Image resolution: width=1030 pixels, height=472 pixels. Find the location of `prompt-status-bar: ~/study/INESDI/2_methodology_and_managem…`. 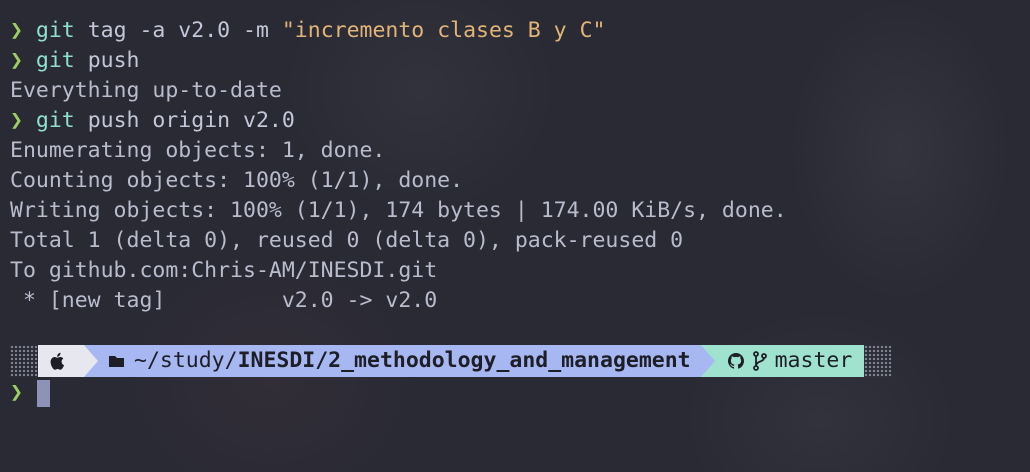

prompt-status-bar: ~/study/INESDI/2_methodology_and_managem… is located at coordinates (451, 361).